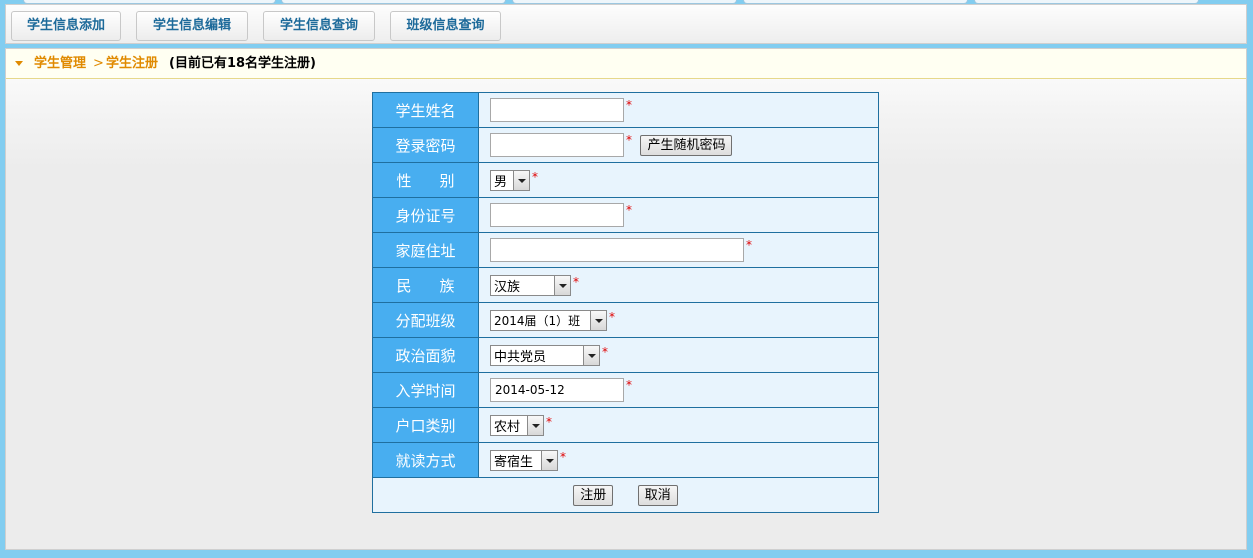 This screenshot has width=1253, height=558. Describe the element at coordinates (557, 215) in the screenshot. I see `id-number-input` at that location.